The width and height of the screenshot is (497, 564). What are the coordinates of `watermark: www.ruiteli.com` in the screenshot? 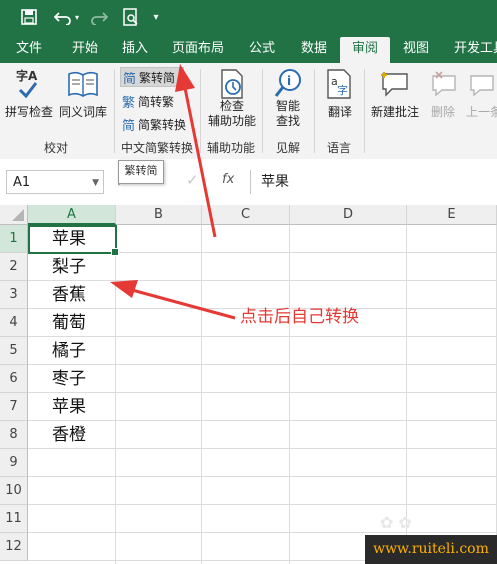 It's located at (431, 549).